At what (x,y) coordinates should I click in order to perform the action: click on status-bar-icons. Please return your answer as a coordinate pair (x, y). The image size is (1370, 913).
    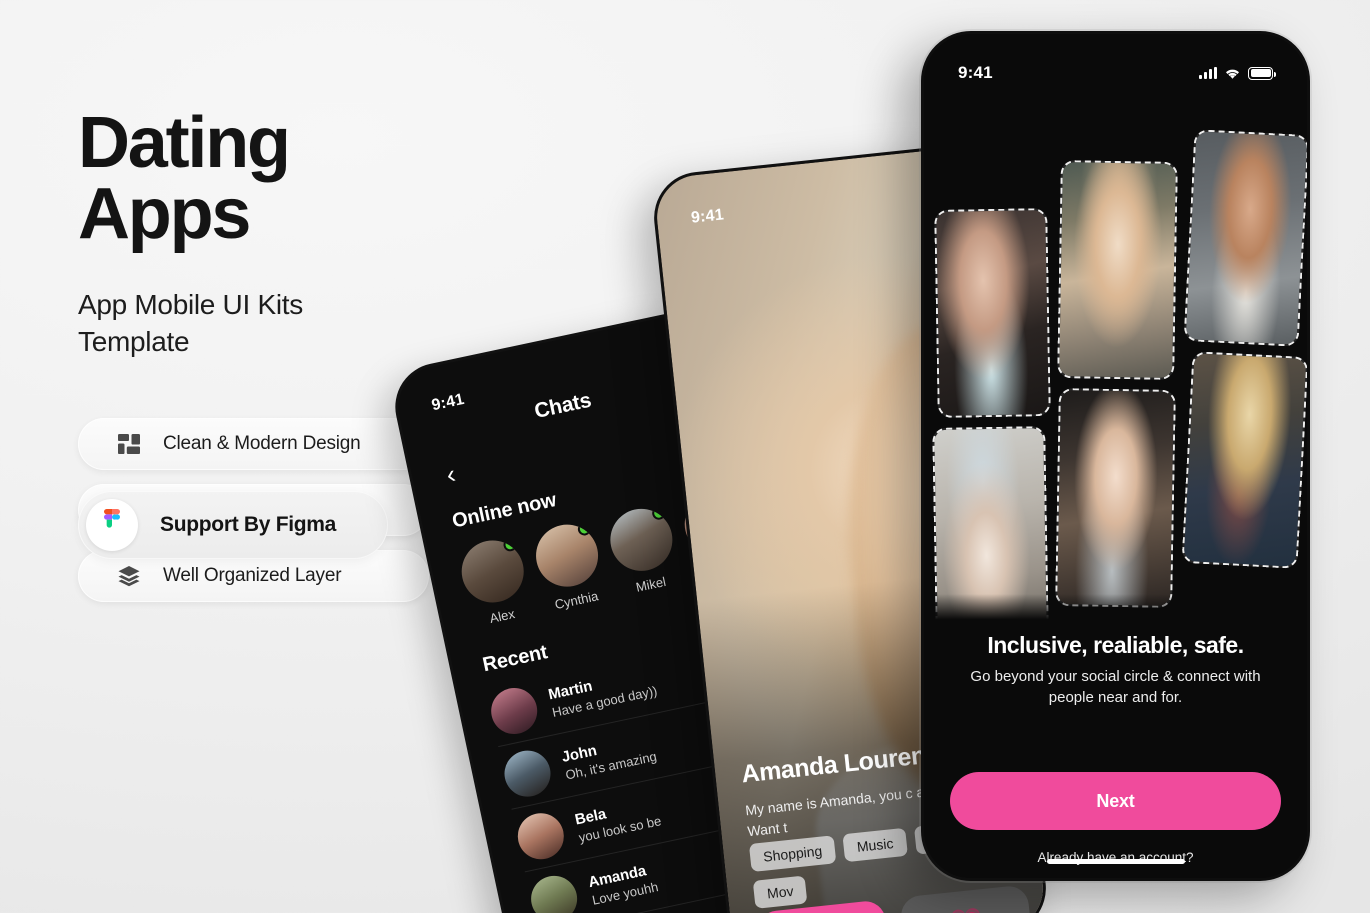
    Looking at the image, I should click on (1237, 73).